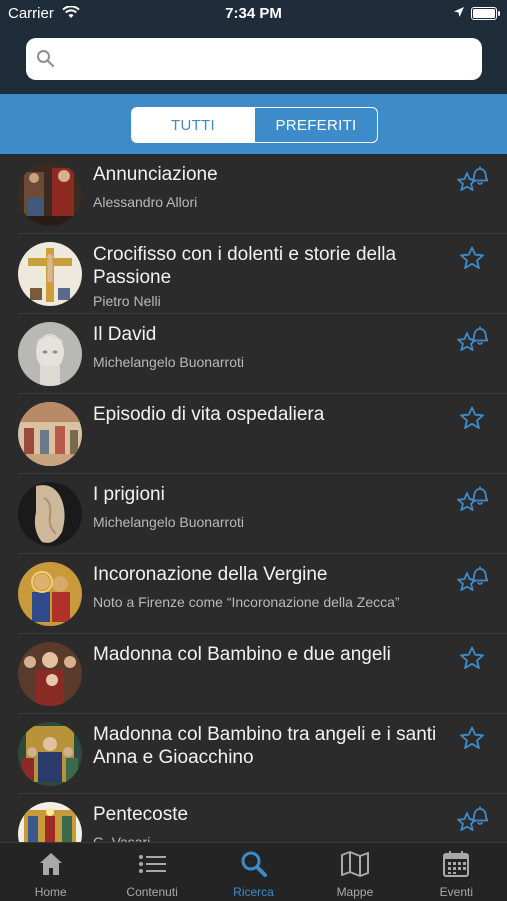  What do you see at coordinates (127, 301) in the screenshot?
I see `item-subtitle: Pietro Nelli` at bounding box center [127, 301].